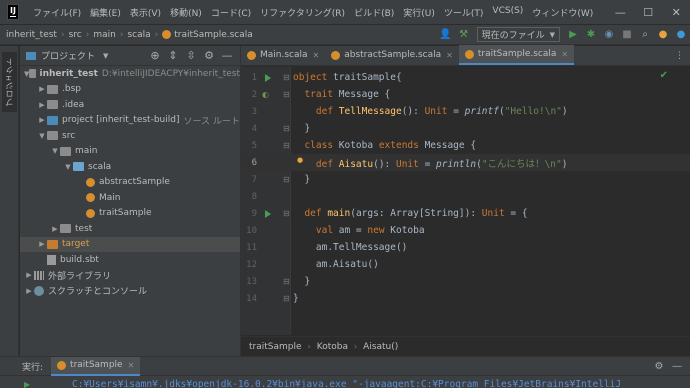 The height and width of the screenshot is (388, 690). What do you see at coordinates (302, 12) in the screenshot?
I see `menu-item: リファクタリング(R)` at bounding box center [302, 12].